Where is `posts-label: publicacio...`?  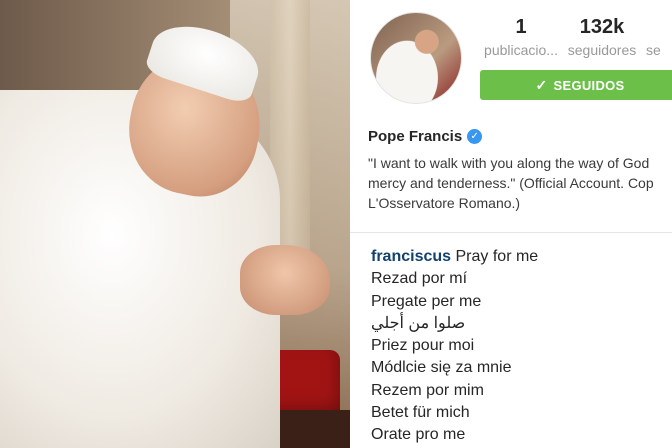 posts-label: publicacio... is located at coordinates (521, 50).